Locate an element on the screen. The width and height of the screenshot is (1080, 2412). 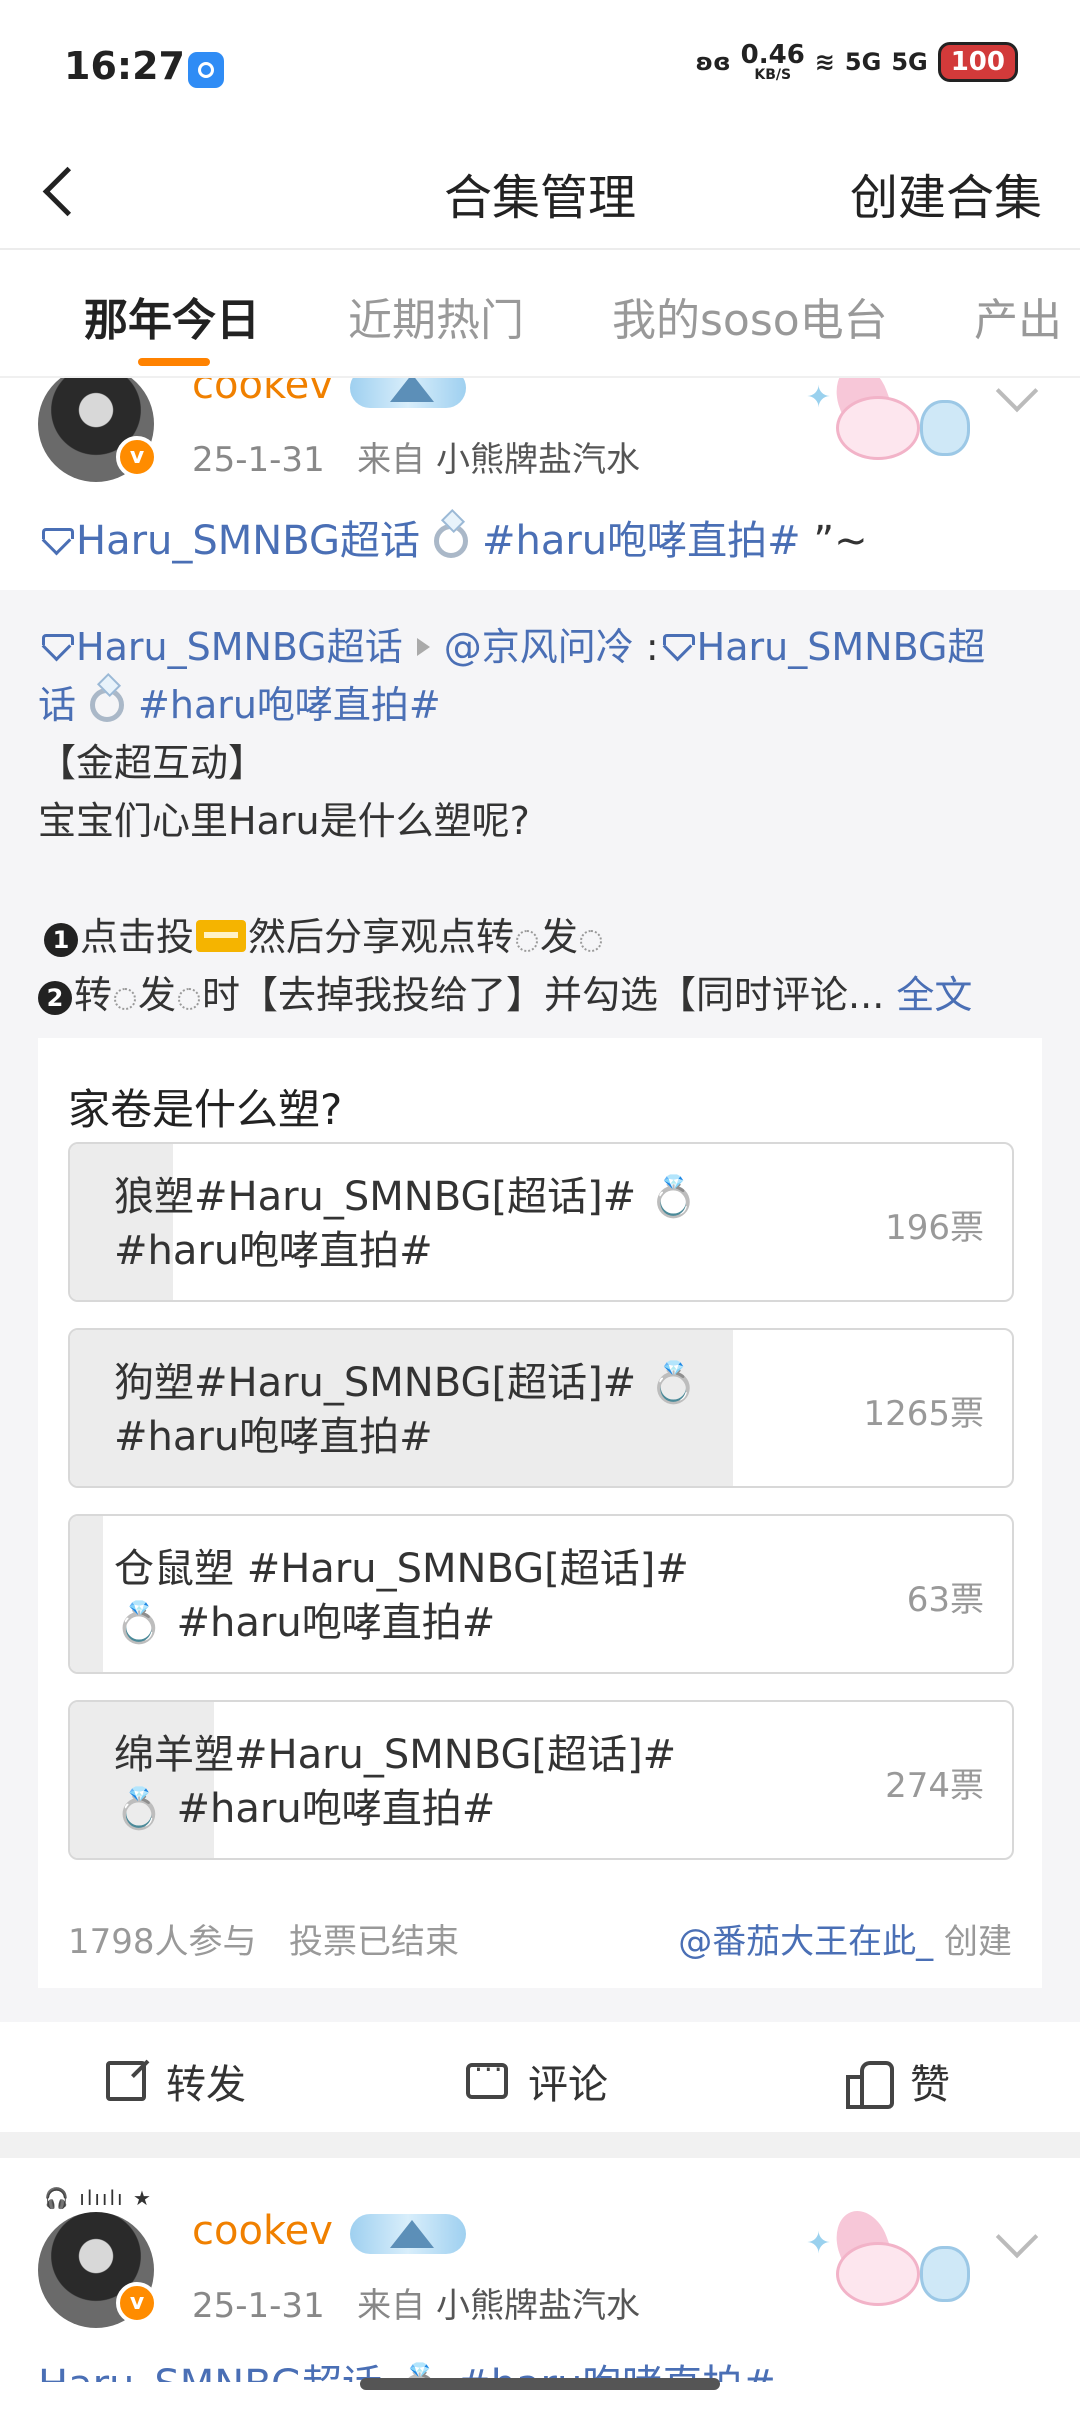
card-divider is located at coordinates (540, 2145).